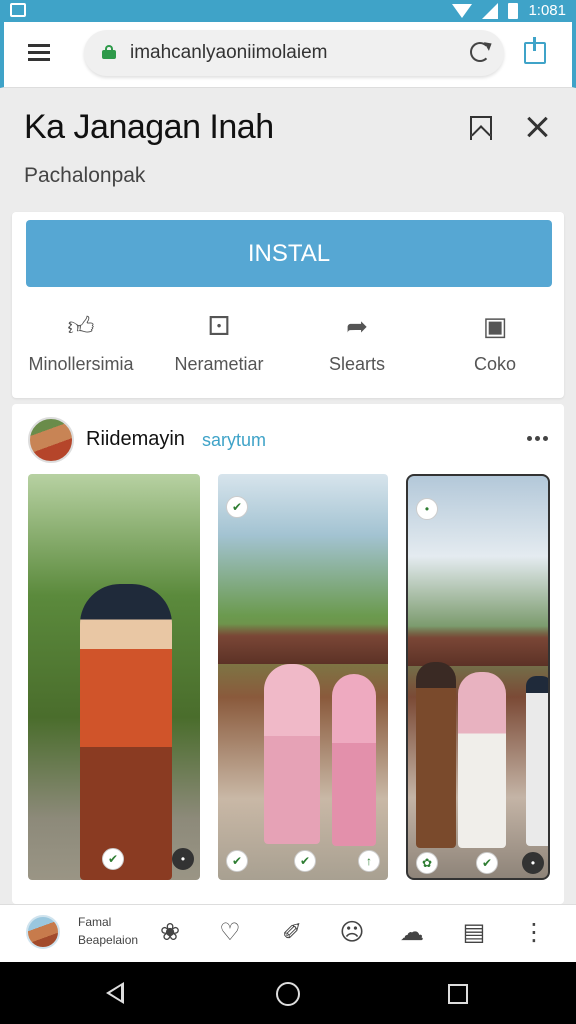  What do you see at coordinates (535, 50) in the screenshot?
I see `share-icon` at bounding box center [535, 50].